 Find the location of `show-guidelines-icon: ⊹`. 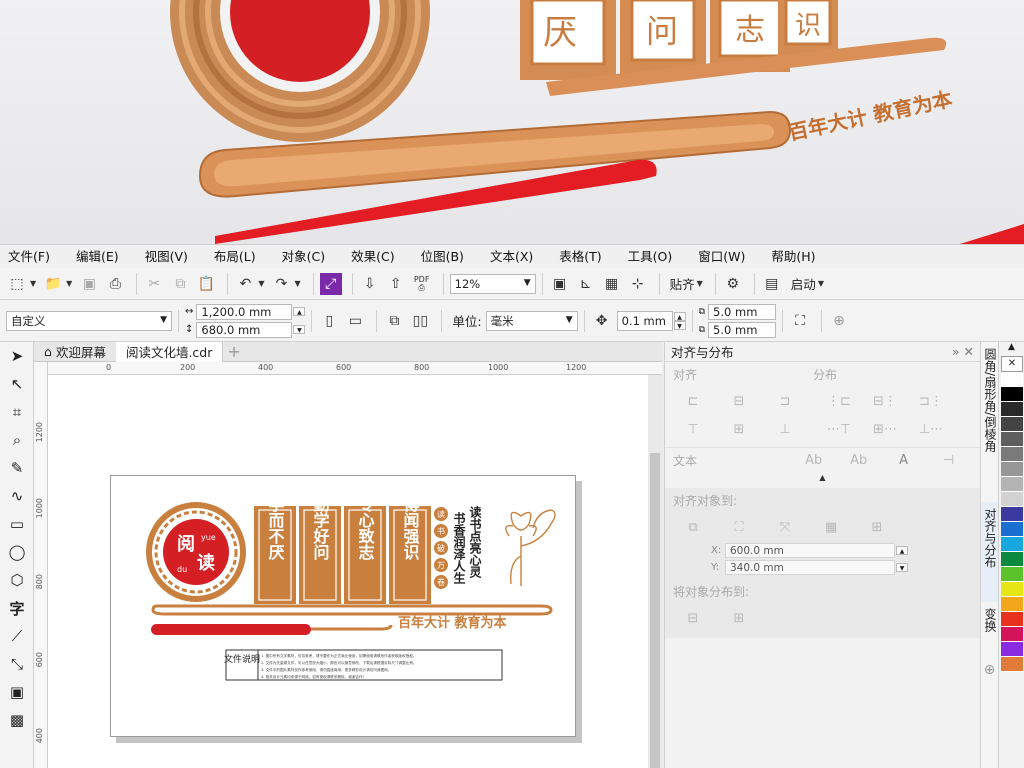

show-guidelines-icon: ⊹ is located at coordinates (638, 284).